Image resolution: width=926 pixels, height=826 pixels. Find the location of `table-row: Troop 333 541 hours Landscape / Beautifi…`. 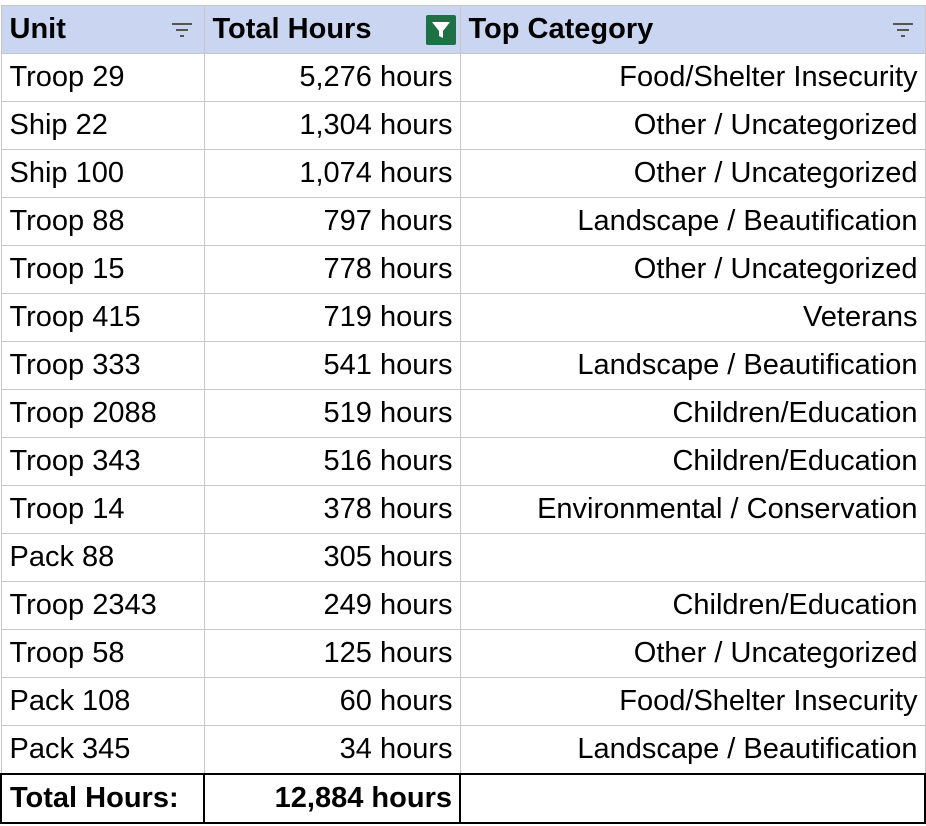

table-row: Troop 333 541 hours Landscape / Beautifi… is located at coordinates (463, 365).